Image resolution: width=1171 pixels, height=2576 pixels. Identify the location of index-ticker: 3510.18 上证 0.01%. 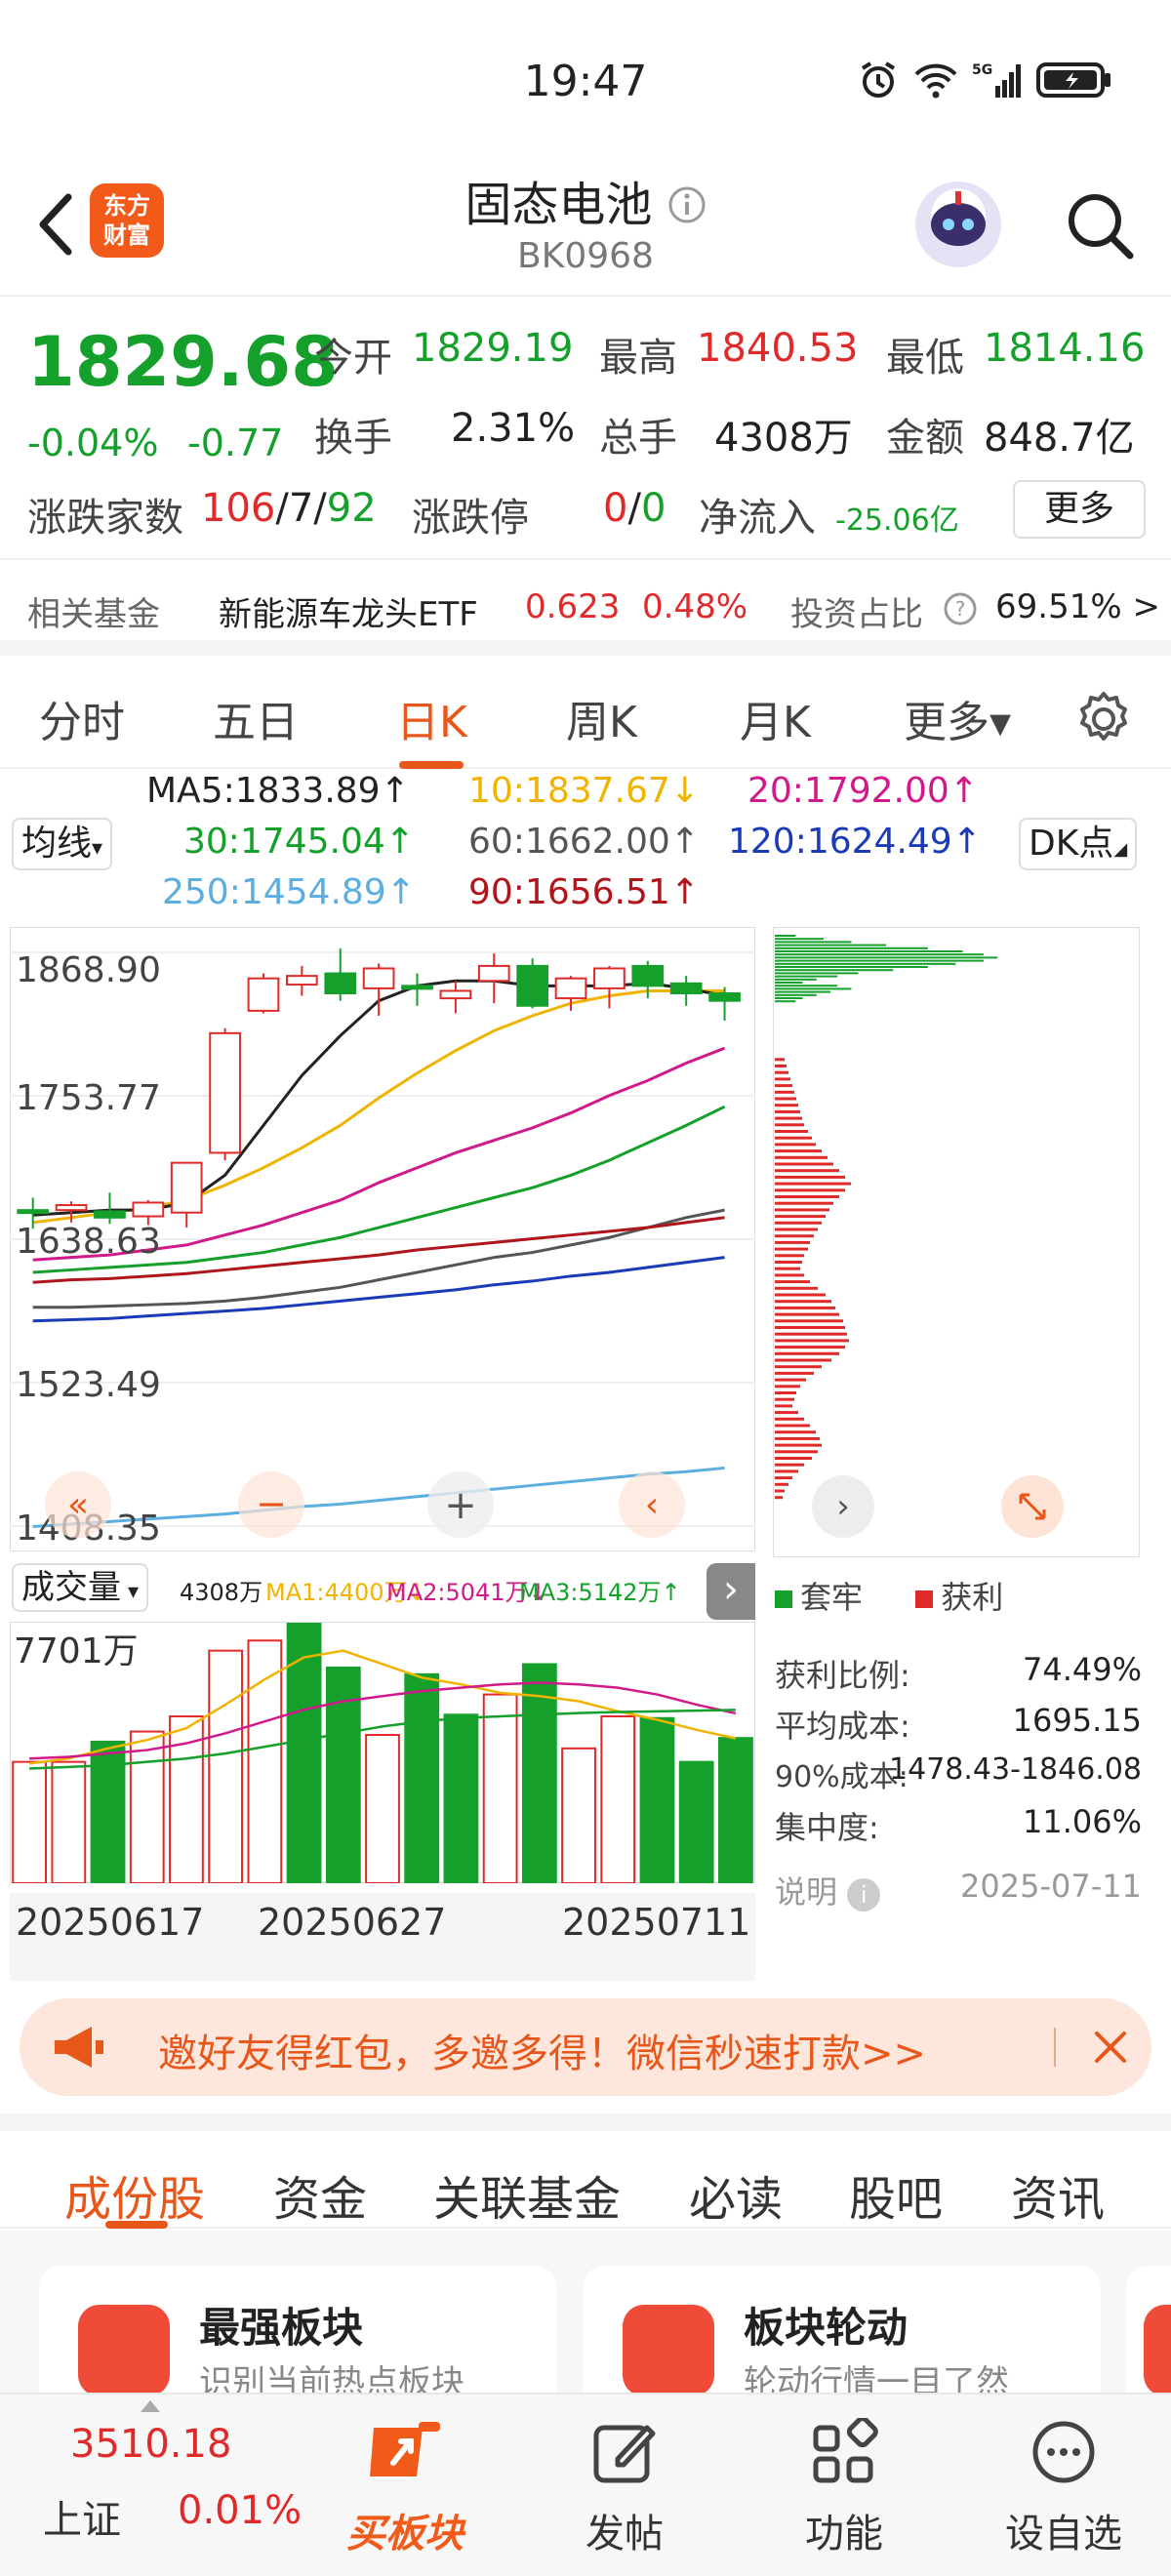
(166, 2485).